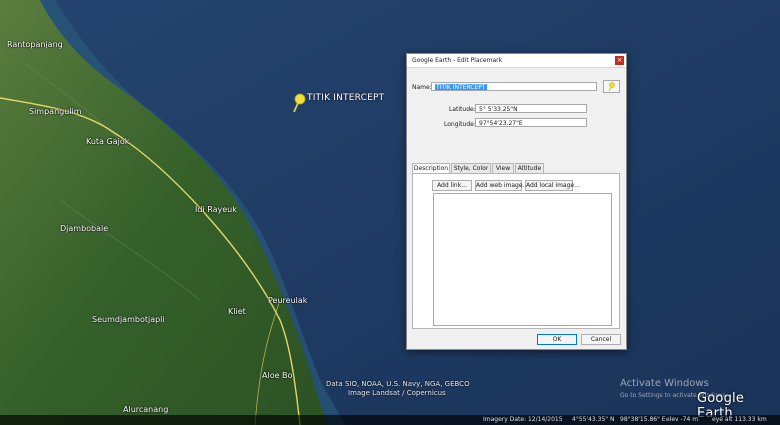 This screenshot has height=425, width=780. What do you see at coordinates (288, 300) in the screenshot?
I see `place-label: Peureulak` at bounding box center [288, 300].